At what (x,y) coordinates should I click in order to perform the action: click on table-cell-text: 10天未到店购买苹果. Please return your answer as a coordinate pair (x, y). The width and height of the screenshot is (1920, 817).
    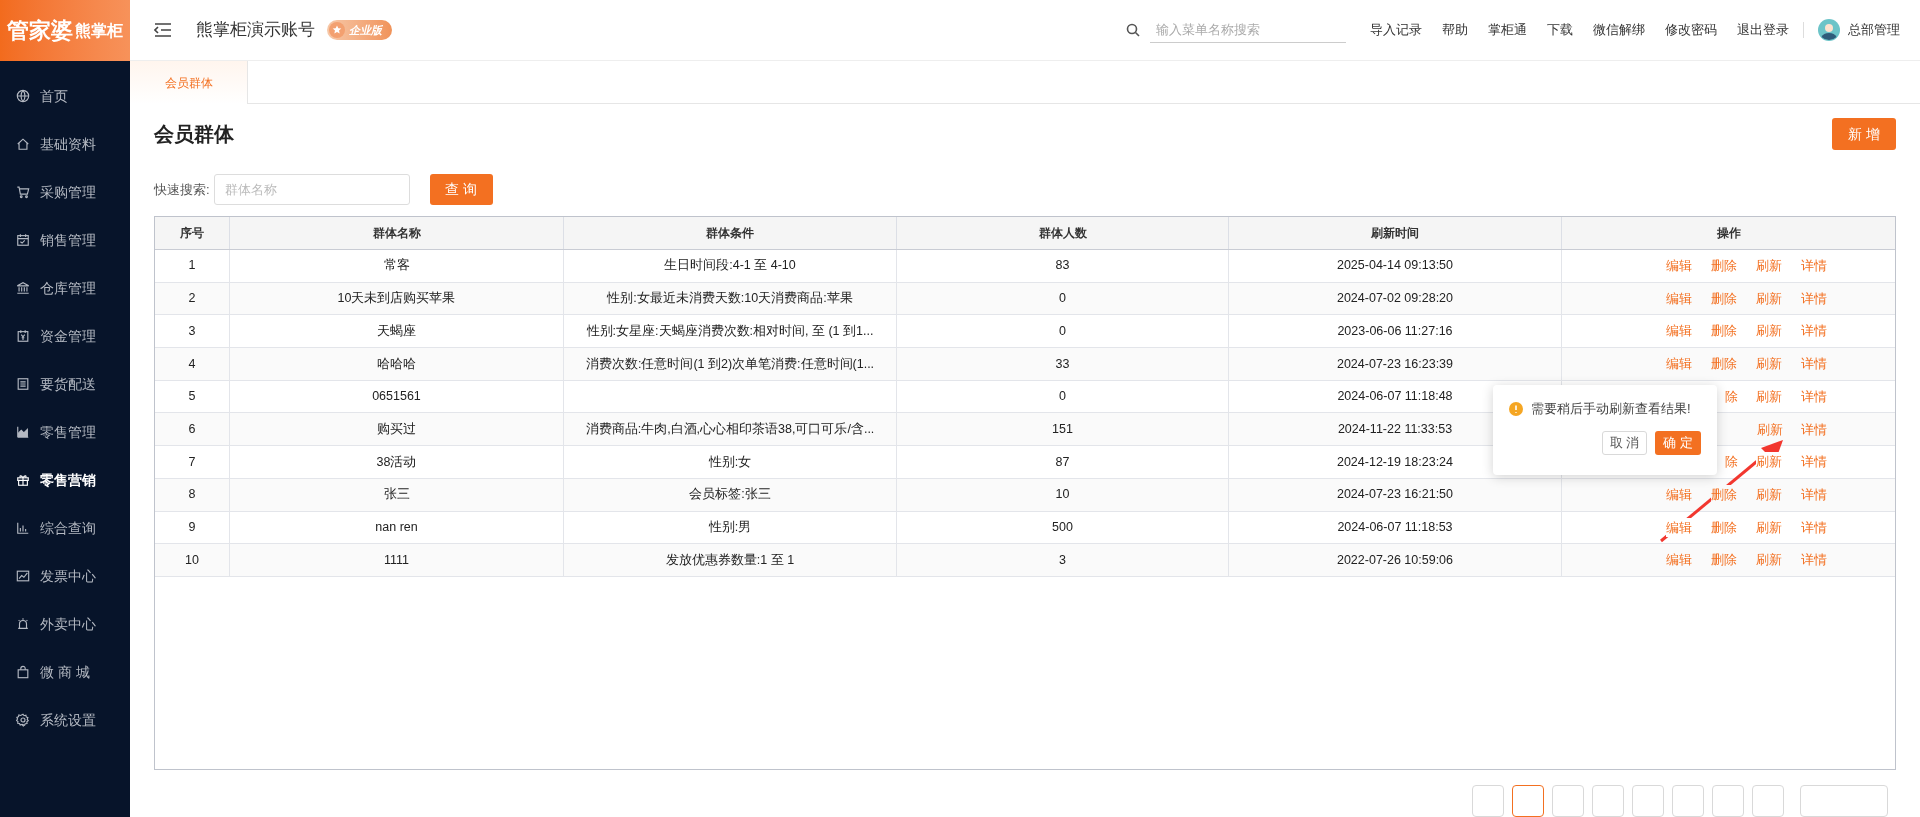
    Looking at the image, I should click on (396, 299).